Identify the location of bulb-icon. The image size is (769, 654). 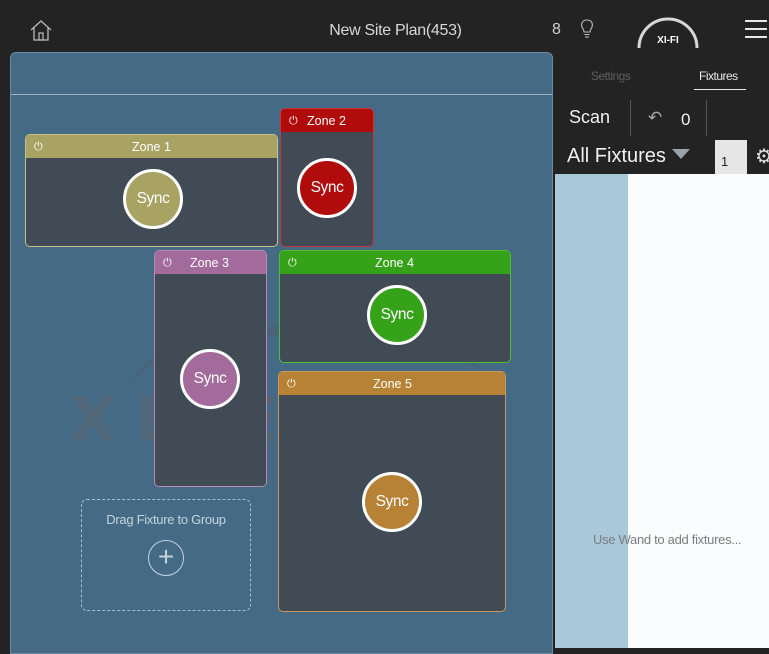
(587, 29).